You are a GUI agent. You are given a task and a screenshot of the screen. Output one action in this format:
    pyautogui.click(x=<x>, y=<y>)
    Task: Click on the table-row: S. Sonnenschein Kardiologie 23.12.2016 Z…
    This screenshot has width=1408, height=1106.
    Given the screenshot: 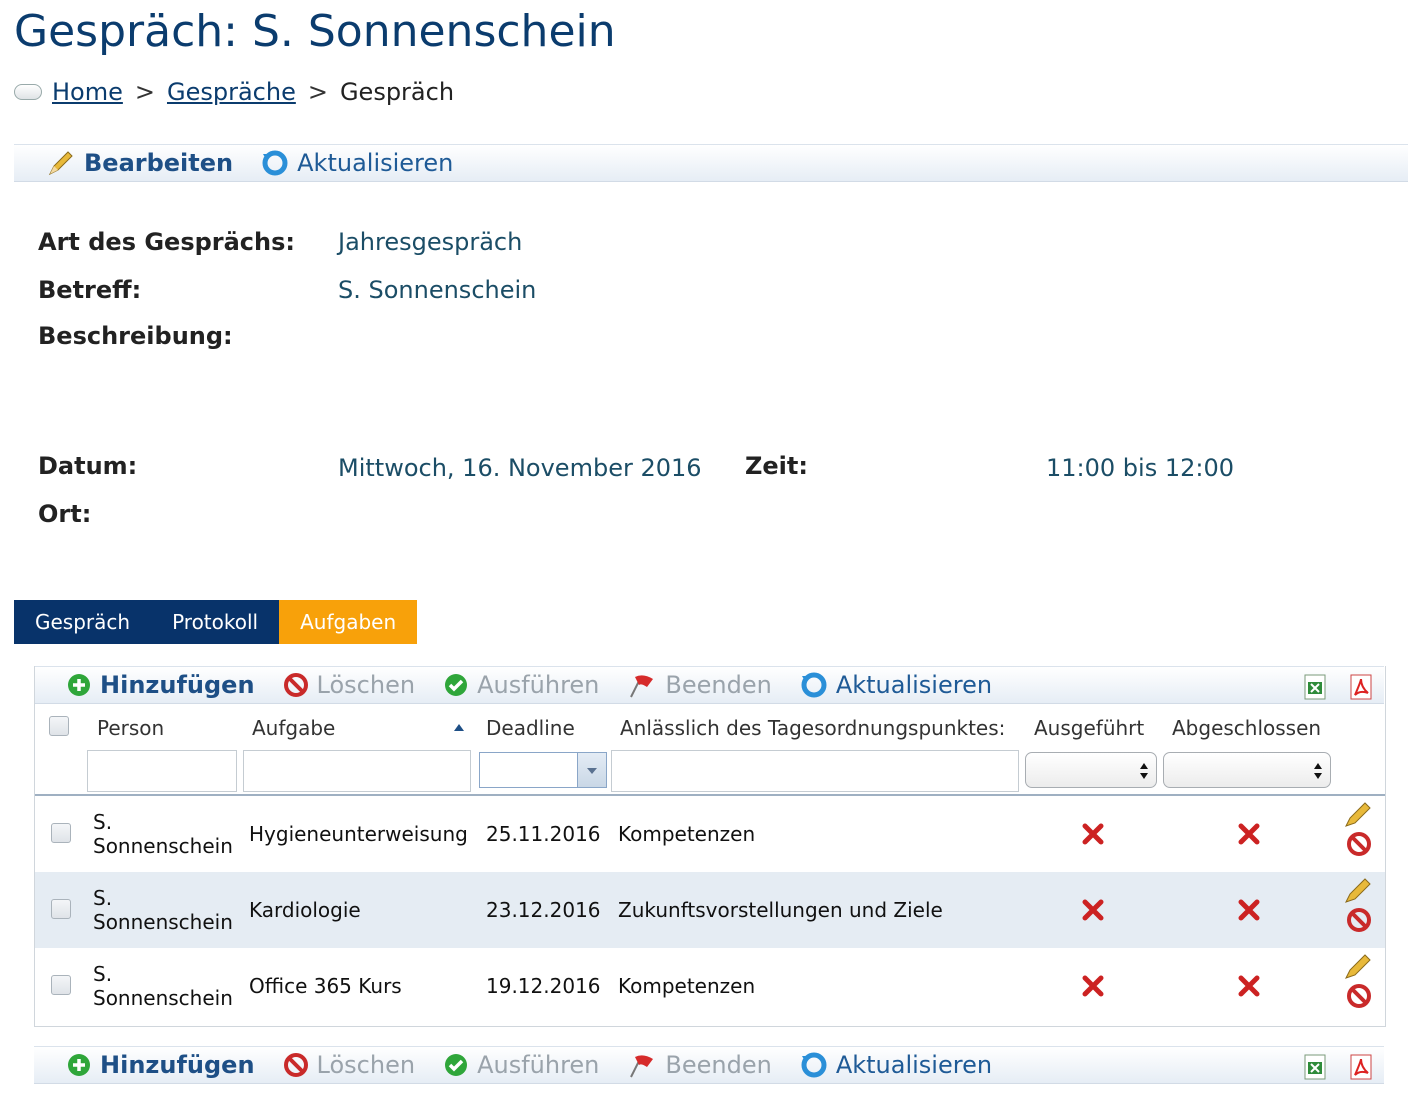 What is the action you would take?
    pyautogui.click(x=710, y=910)
    